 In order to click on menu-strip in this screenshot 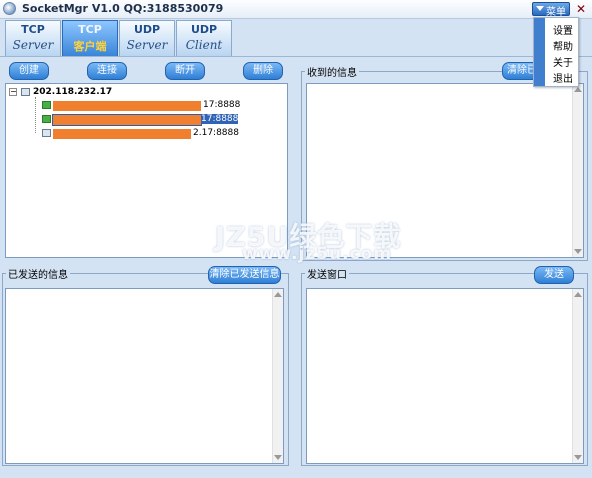, I will do `click(539, 52)`.